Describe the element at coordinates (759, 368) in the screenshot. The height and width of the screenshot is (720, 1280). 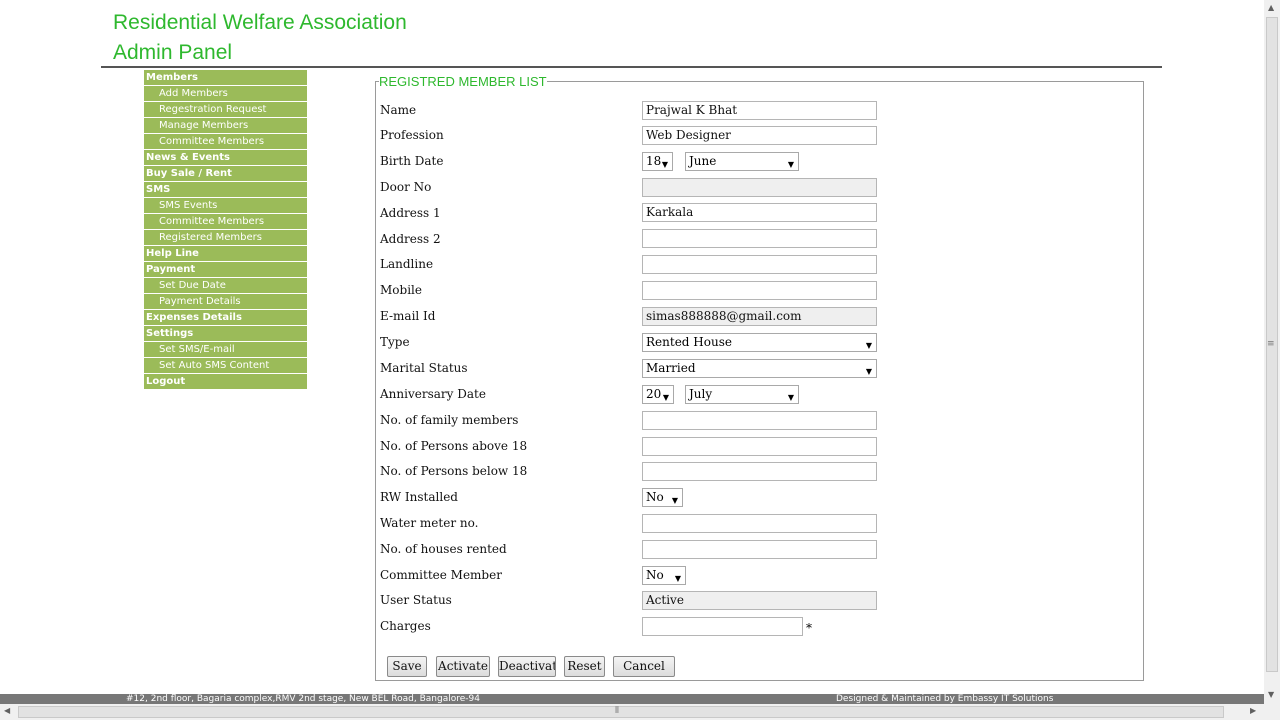
I see `marital-status-select: Married ▼` at that location.